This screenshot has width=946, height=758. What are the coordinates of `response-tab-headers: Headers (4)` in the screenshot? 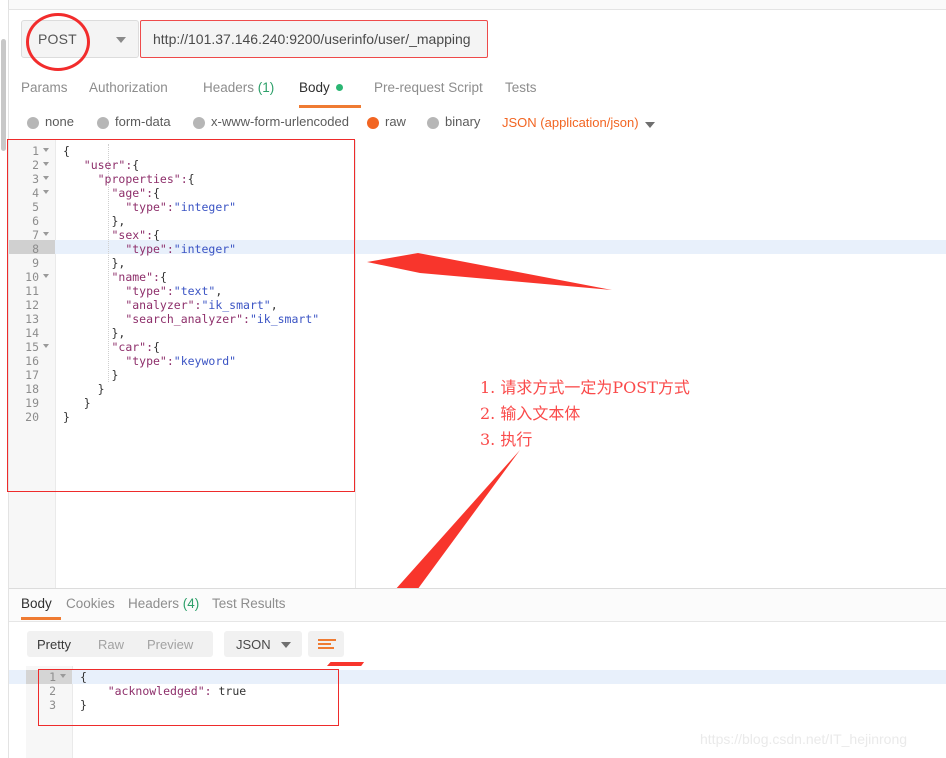 It's located at (163, 603).